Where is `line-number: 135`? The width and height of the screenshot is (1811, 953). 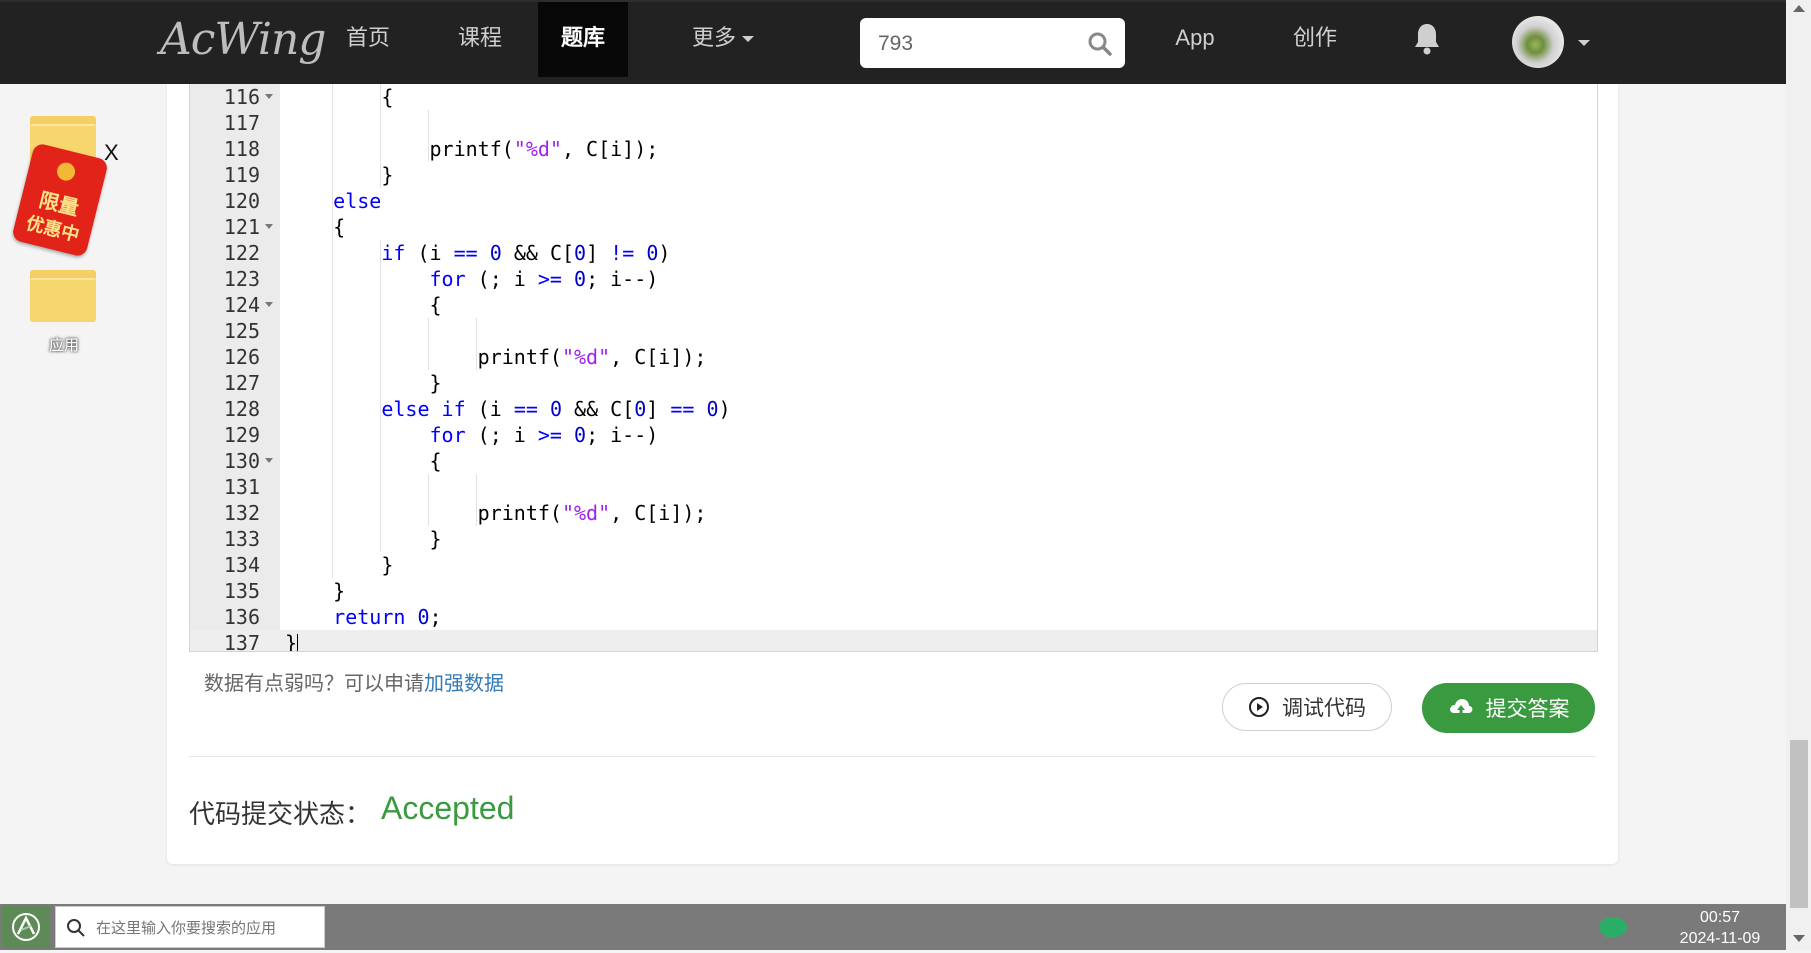 line-number: 135 is located at coordinates (241, 591).